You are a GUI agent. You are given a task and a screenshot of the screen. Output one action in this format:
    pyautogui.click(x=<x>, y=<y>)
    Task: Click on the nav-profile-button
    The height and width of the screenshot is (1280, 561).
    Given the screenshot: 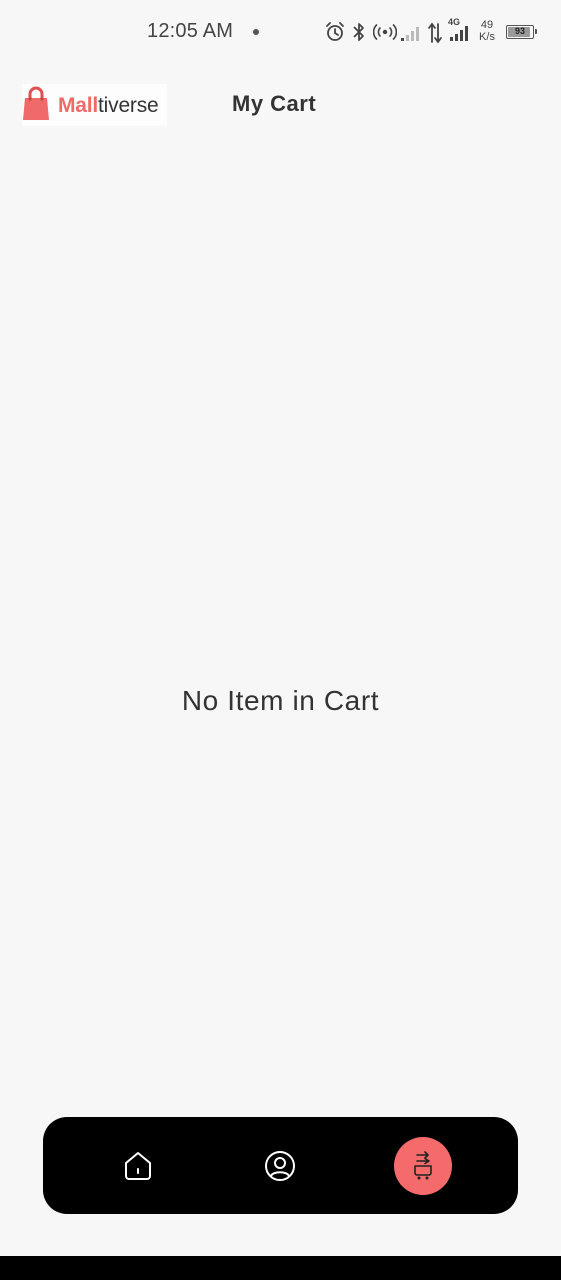 What is the action you would take?
    pyautogui.click(x=280, y=1166)
    